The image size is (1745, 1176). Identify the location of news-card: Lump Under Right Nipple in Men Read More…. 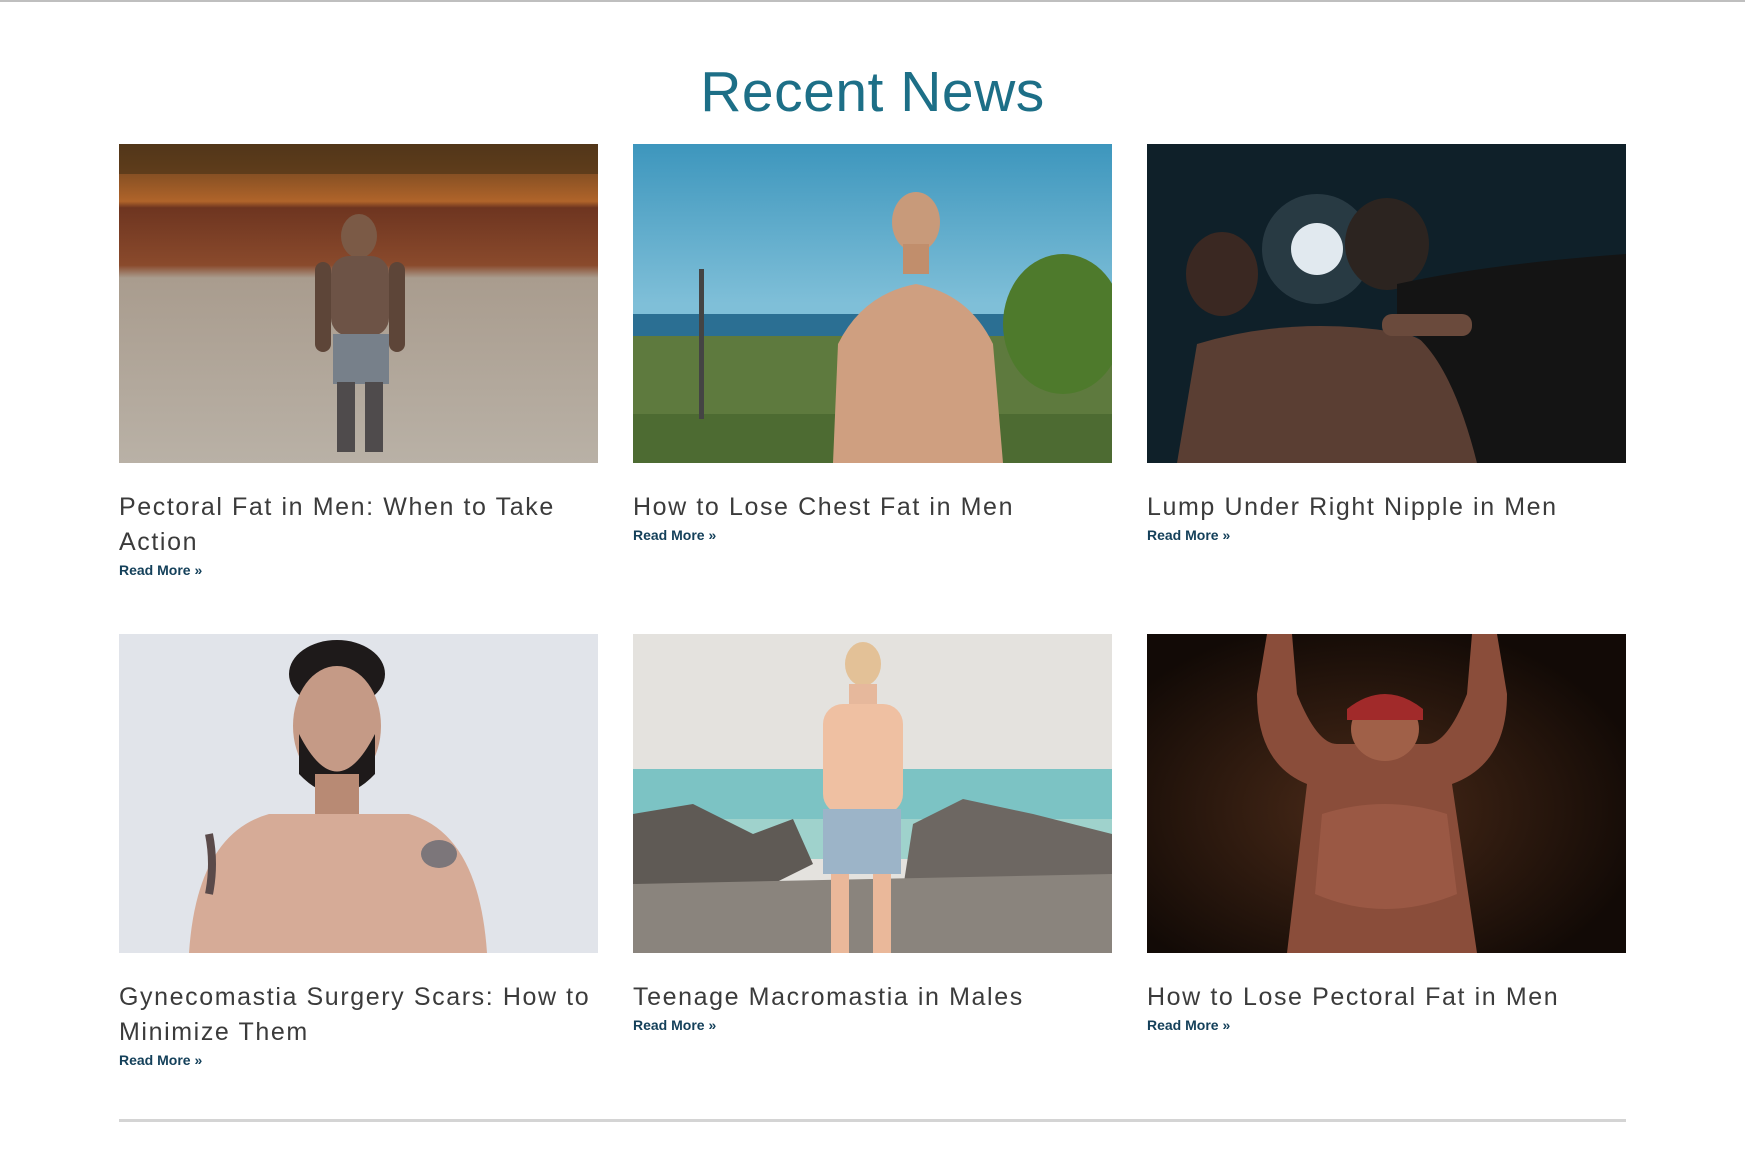
(1386, 389).